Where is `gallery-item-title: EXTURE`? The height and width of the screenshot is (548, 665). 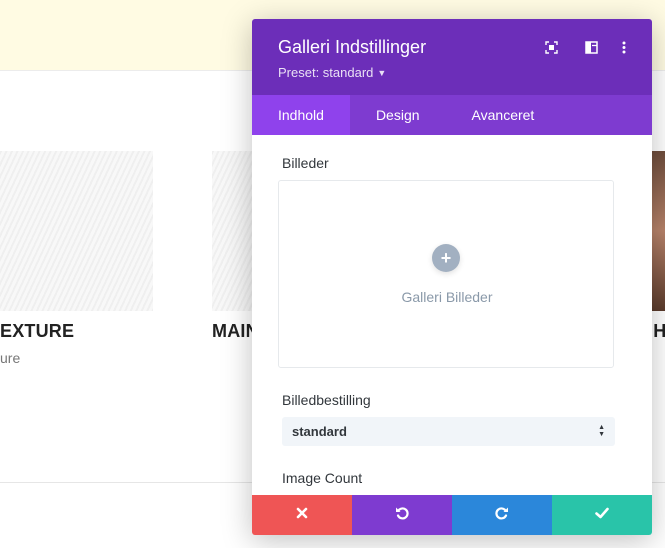
gallery-item-title: EXTURE is located at coordinates (37, 331).